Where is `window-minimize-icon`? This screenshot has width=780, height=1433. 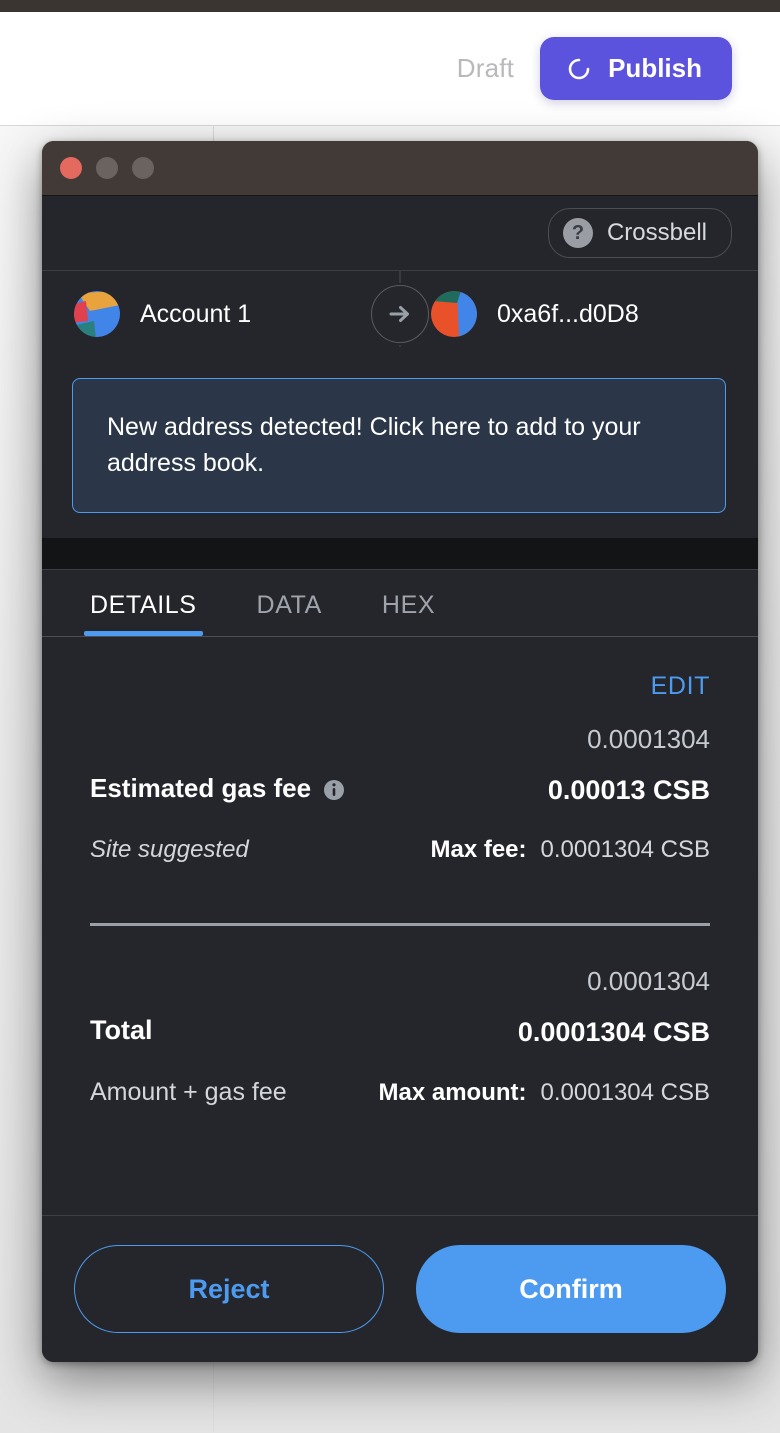 window-minimize-icon is located at coordinates (107, 168).